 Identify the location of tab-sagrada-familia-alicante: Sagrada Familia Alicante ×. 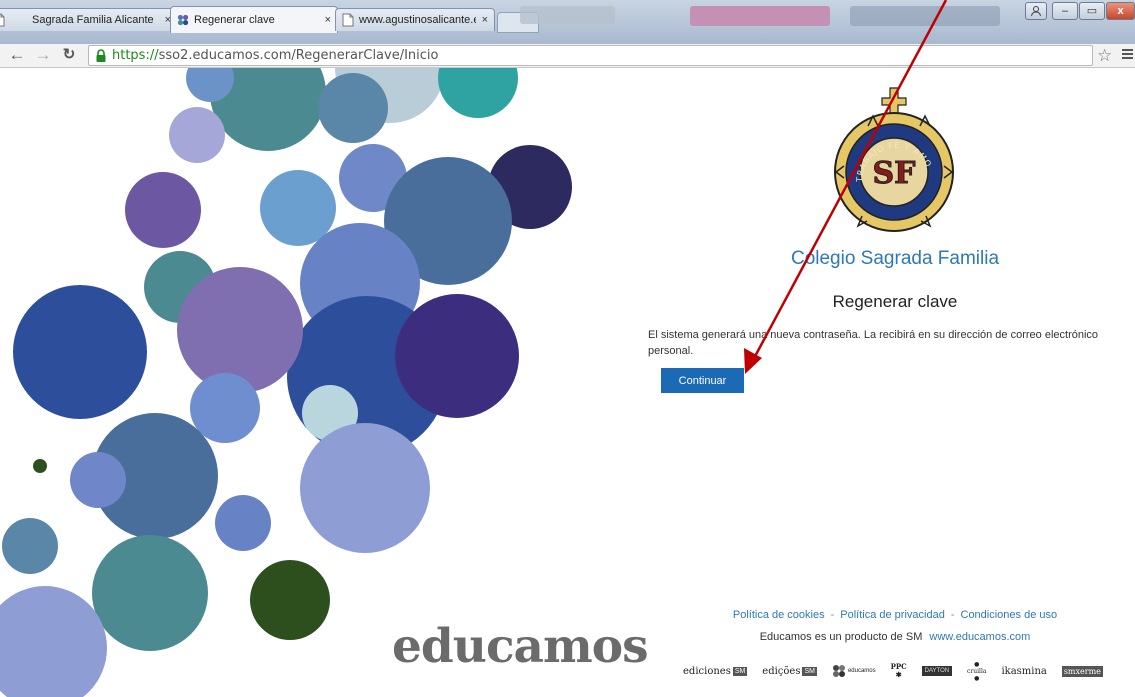
(89, 19).